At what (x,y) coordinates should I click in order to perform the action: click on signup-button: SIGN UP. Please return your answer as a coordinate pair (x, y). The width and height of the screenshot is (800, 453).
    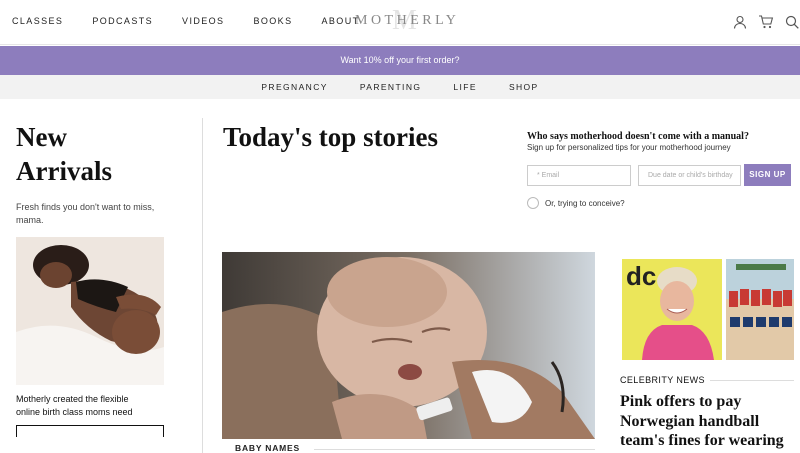
    Looking at the image, I should click on (767, 175).